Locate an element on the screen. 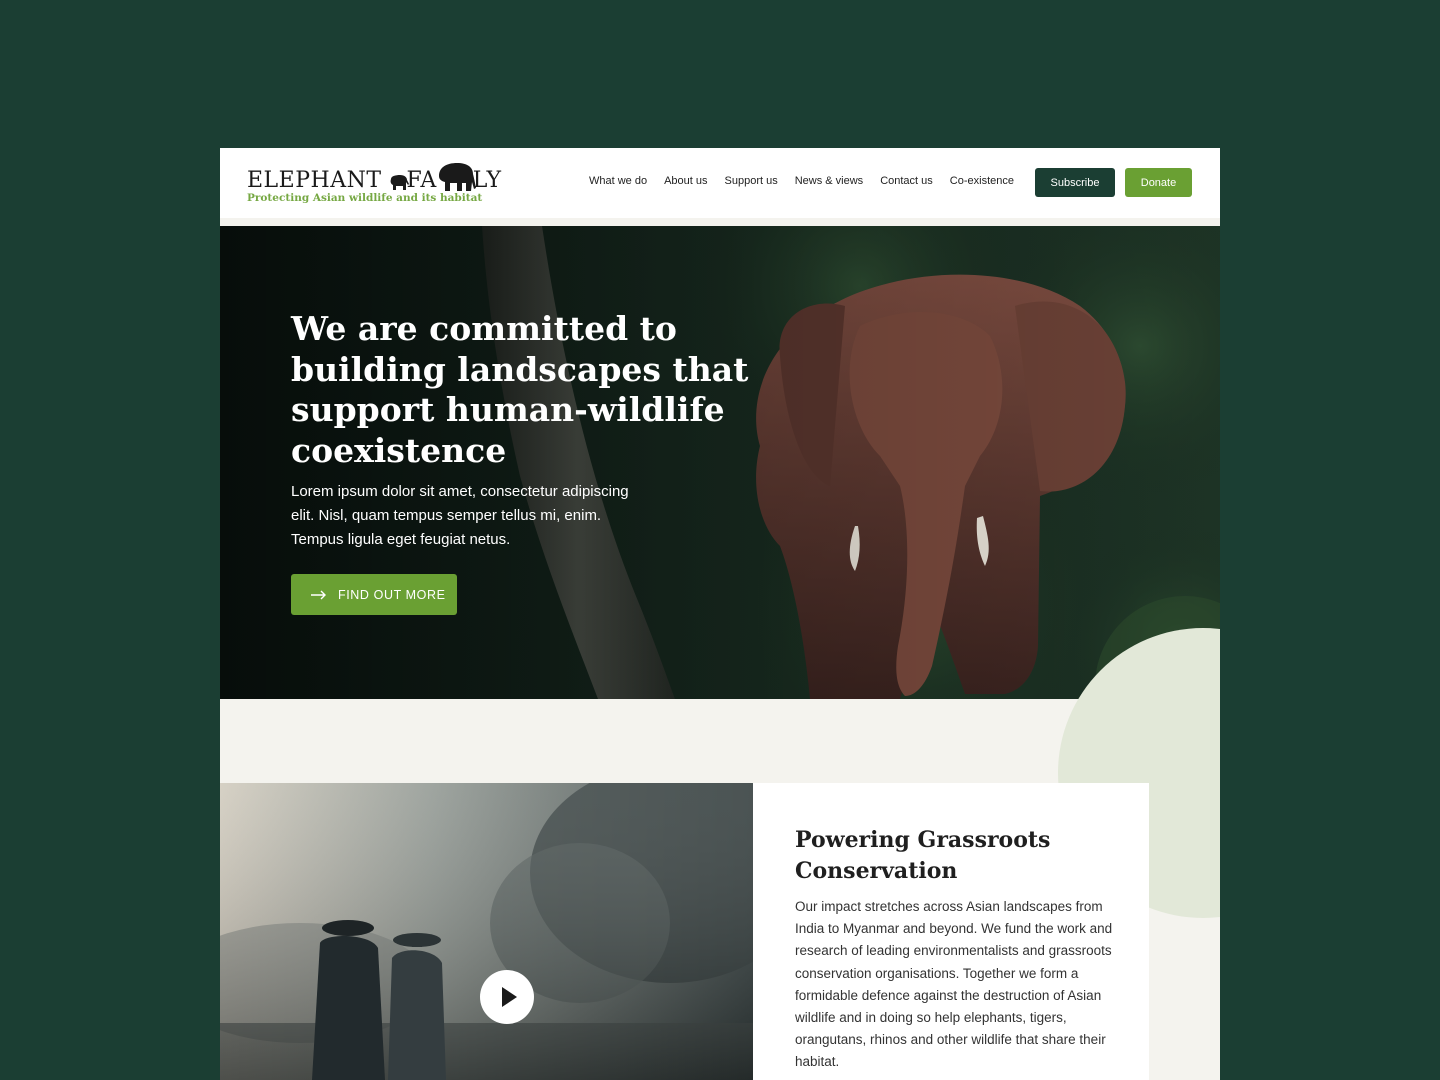 The image size is (1440, 1080). video-thumbnail-image is located at coordinates (486, 931).